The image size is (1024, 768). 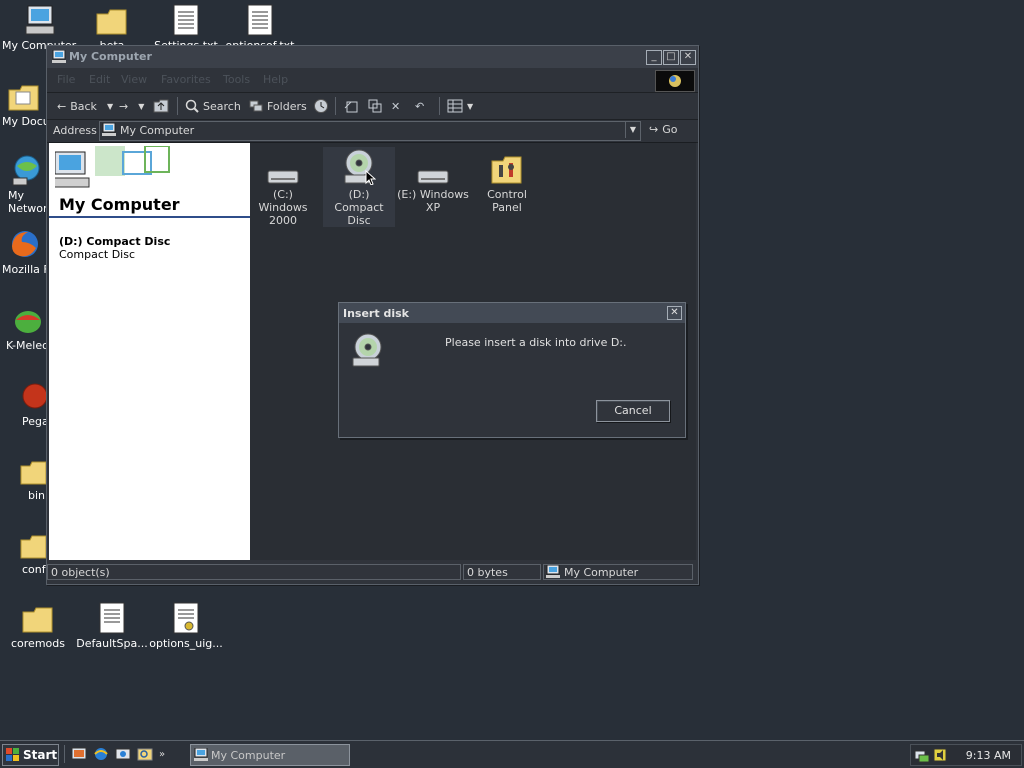 What do you see at coordinates (66, 79) in the screenshot?
I see `menu-file: File` at bounding box center [66, 79].